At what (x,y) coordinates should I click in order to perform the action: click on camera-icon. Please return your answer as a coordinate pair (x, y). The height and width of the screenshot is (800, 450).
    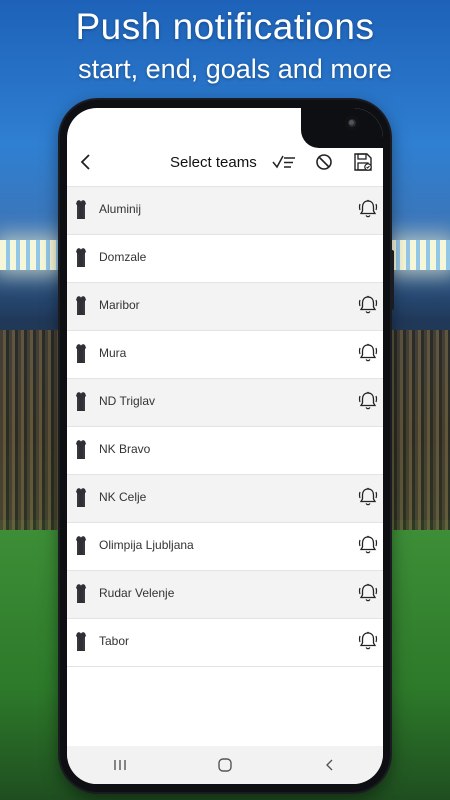
    Looking at the image, I should click on (352, 123).